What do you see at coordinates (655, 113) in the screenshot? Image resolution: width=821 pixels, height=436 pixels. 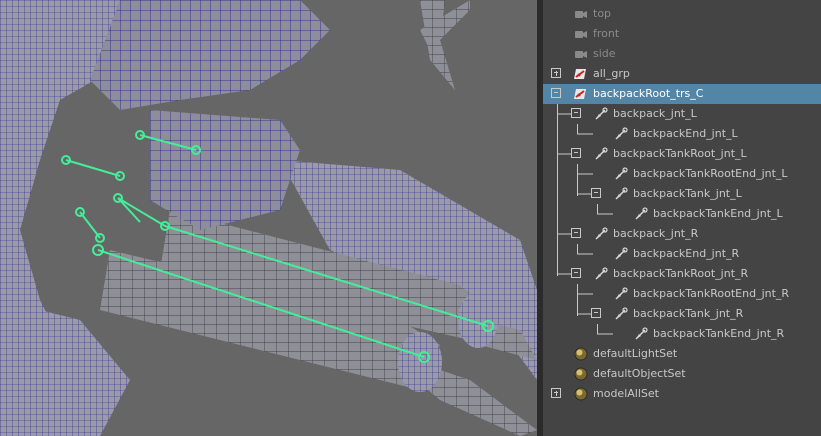 I see `outliner-item-label: backpack_jnt_L` at bounding box center [655, 113].